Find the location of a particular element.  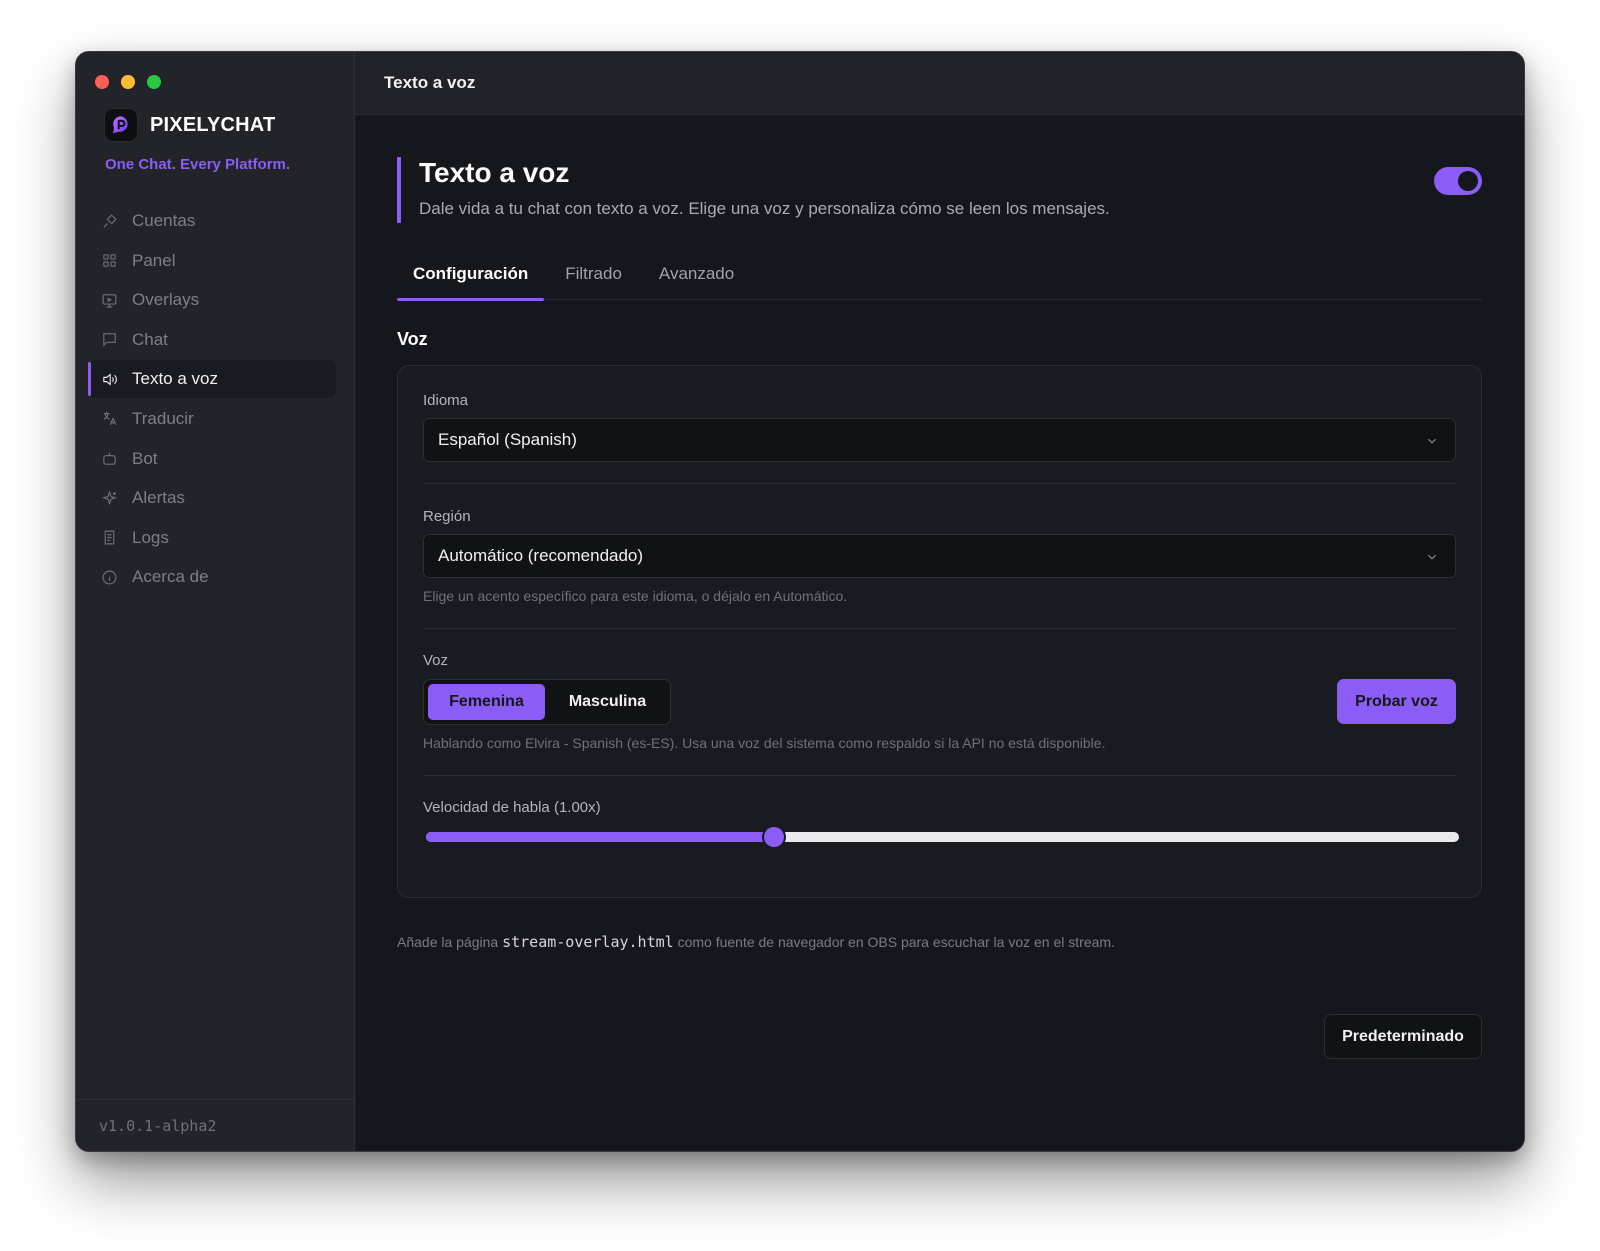

window-title: Texto a voz is located at coordinates (939, 83).